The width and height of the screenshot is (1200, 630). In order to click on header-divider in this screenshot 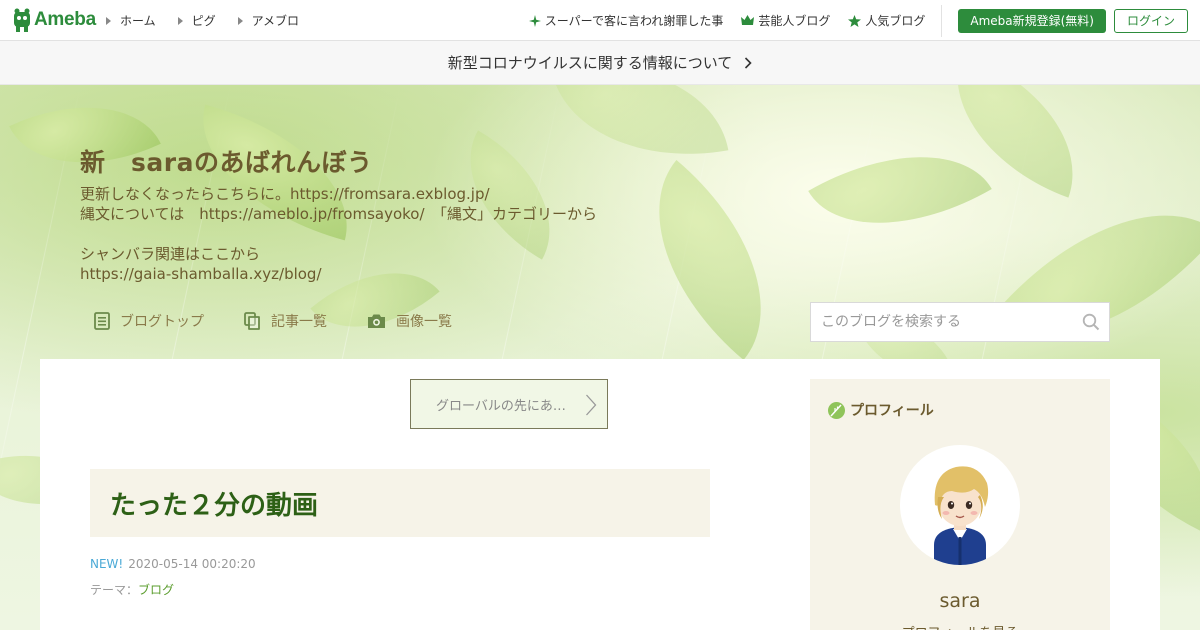, I will do `click(942, 20)`.